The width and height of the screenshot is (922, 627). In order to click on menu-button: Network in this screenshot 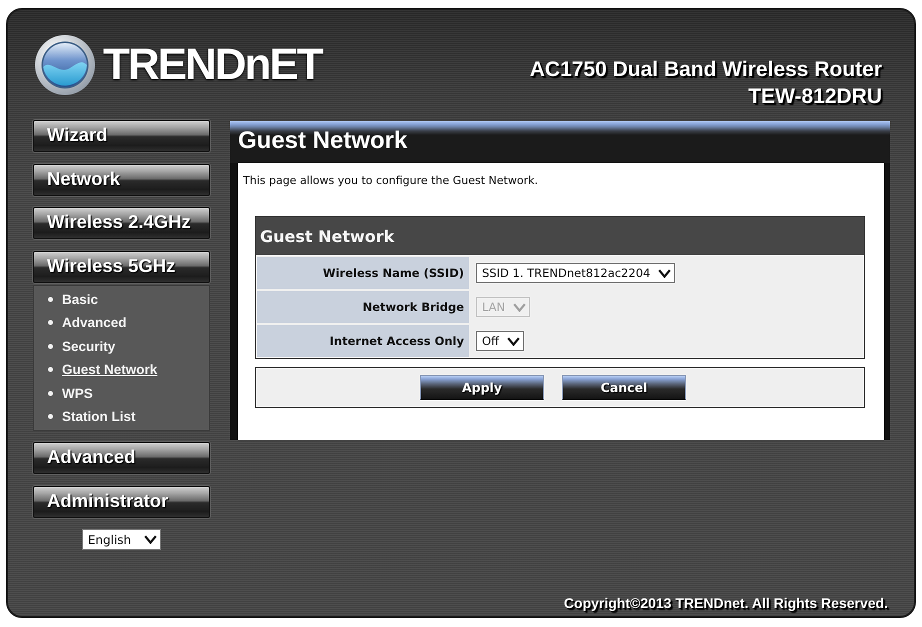, I will do `click(121, 180)`.